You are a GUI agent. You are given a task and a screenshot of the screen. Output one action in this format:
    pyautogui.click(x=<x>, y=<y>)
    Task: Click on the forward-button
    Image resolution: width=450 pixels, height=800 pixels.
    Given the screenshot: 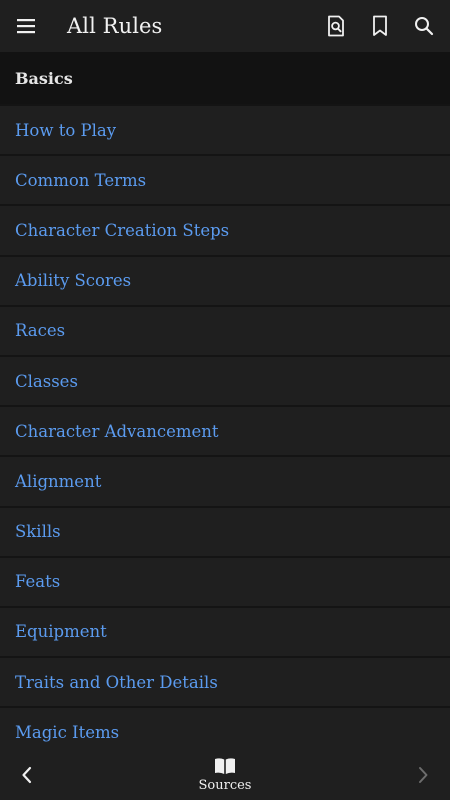 What is the action you would take?
    pyautogui.click(x=423, y=775)
    